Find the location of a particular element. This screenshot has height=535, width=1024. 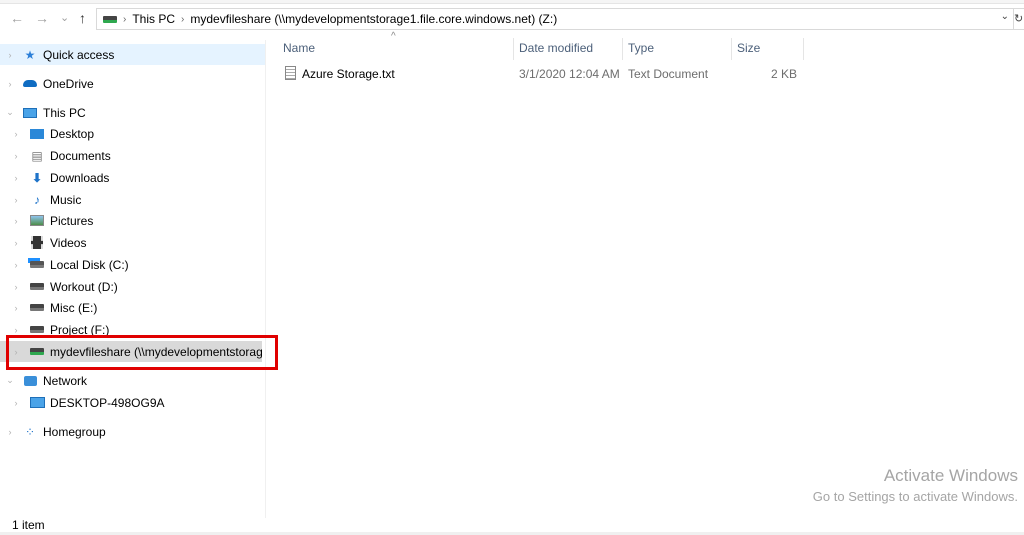

folder-icon is located at coordinates (37, 134).